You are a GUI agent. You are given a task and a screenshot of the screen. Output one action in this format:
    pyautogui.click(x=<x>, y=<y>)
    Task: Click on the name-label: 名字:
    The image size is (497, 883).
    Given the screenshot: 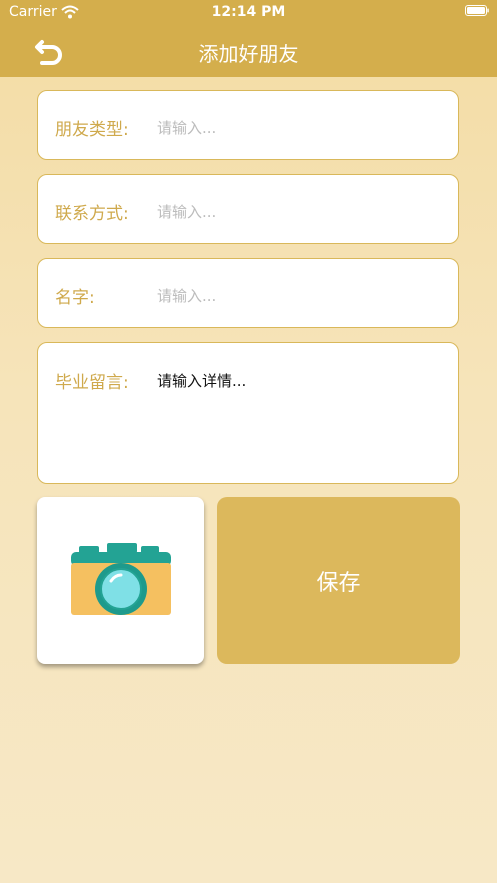 What is the action you would take?
    pyautogui.click(x=75, y=298)
    